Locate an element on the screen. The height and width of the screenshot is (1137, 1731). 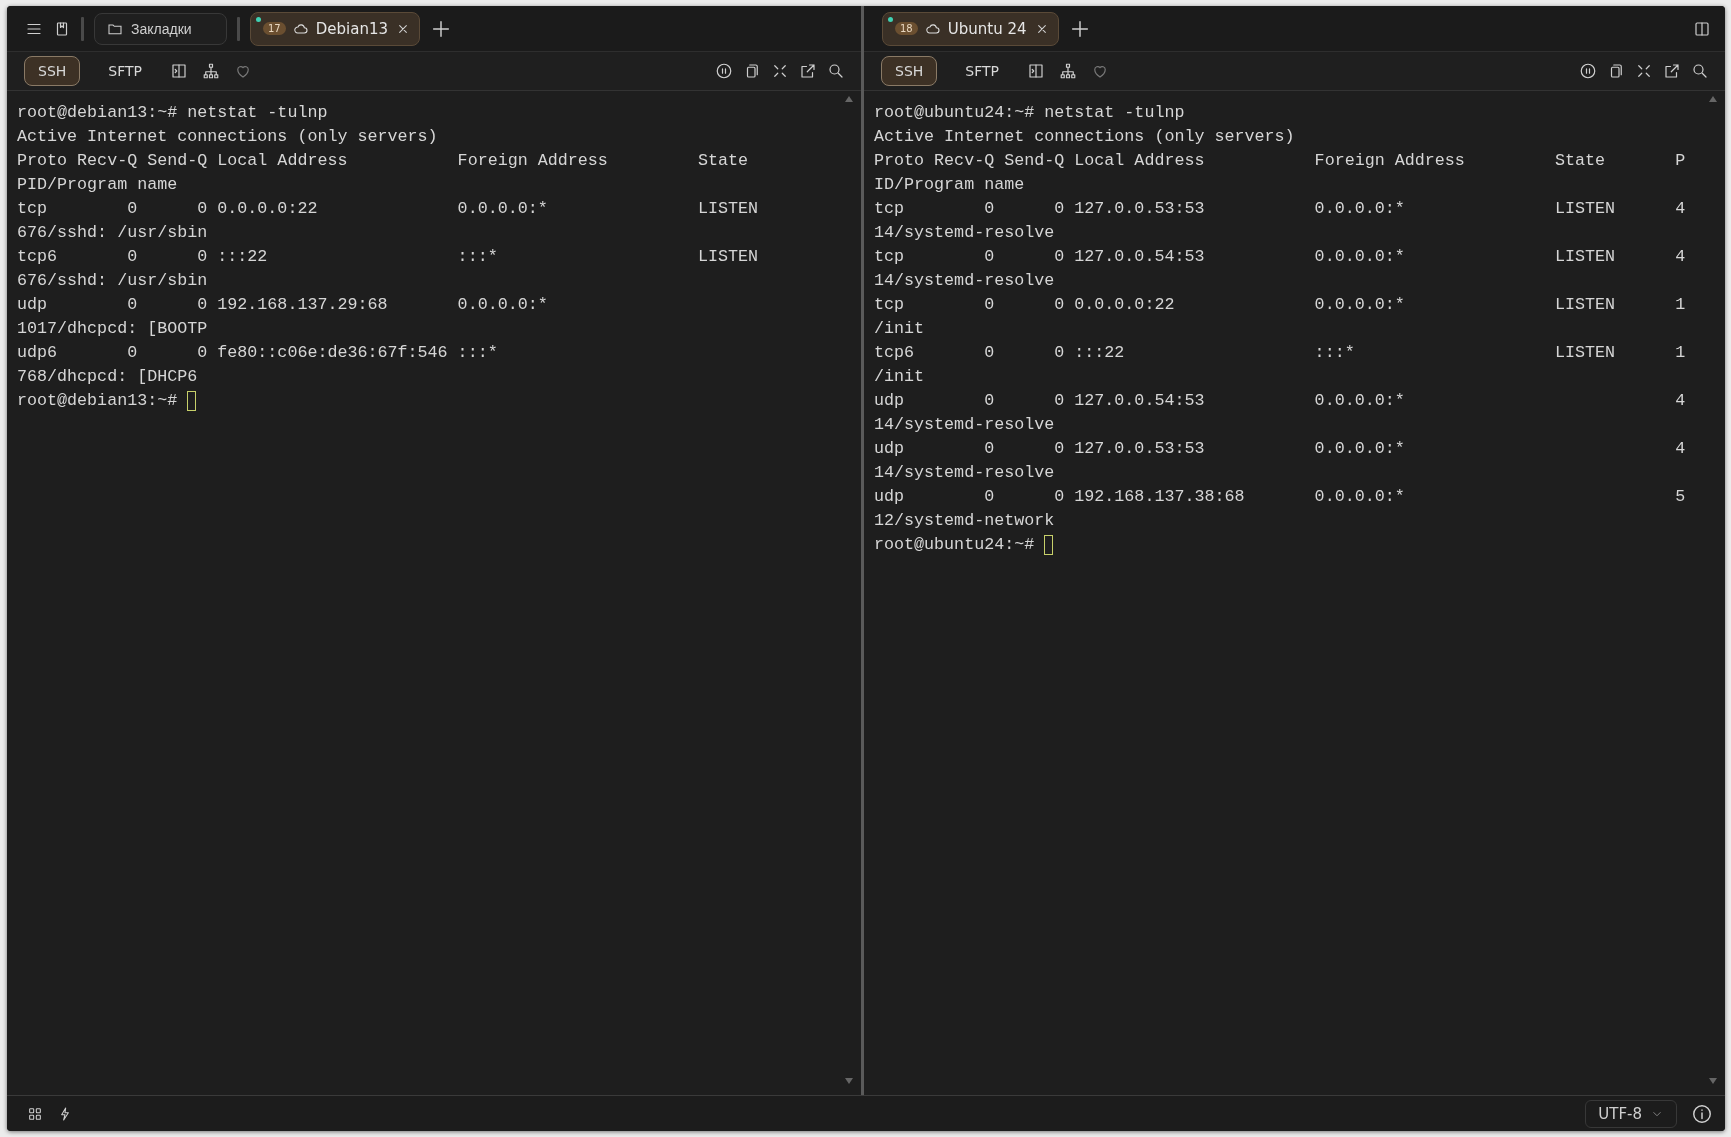
session-tab: 18 Ubuntu 24 is located at coordinates (970, 28).